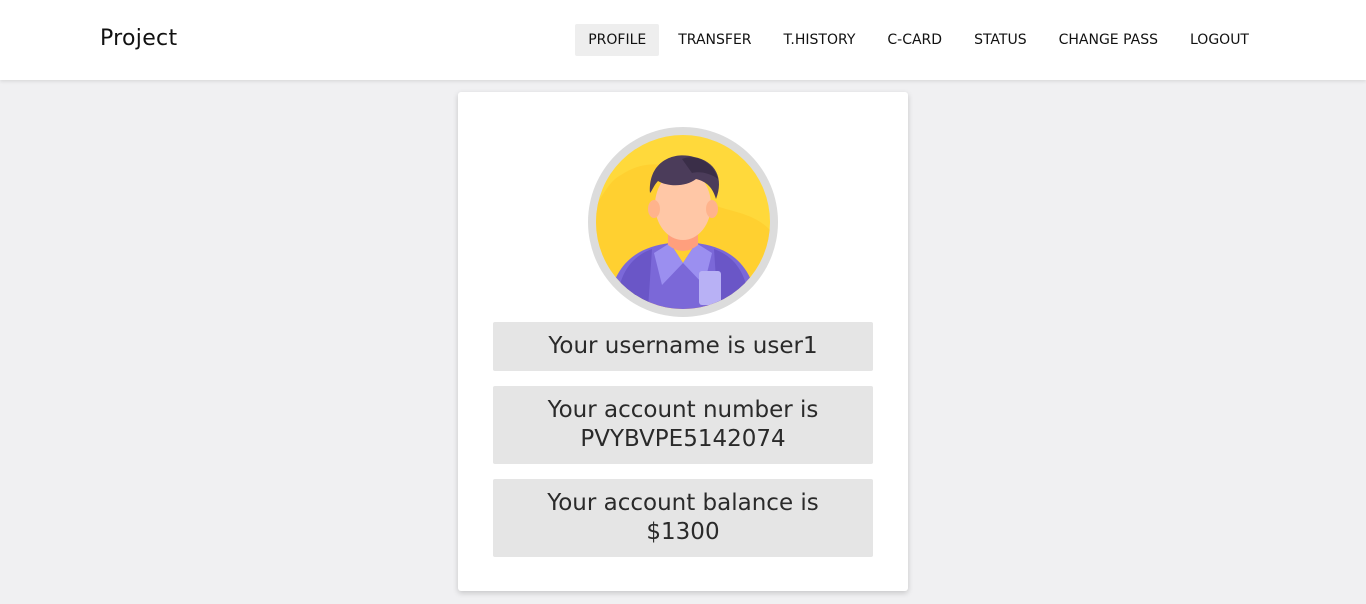  What do you see at coordinates (683, 439) in the screenshot?
I see `account-number-value: PVYBVPE5142074` at bounding box center [683, 439].